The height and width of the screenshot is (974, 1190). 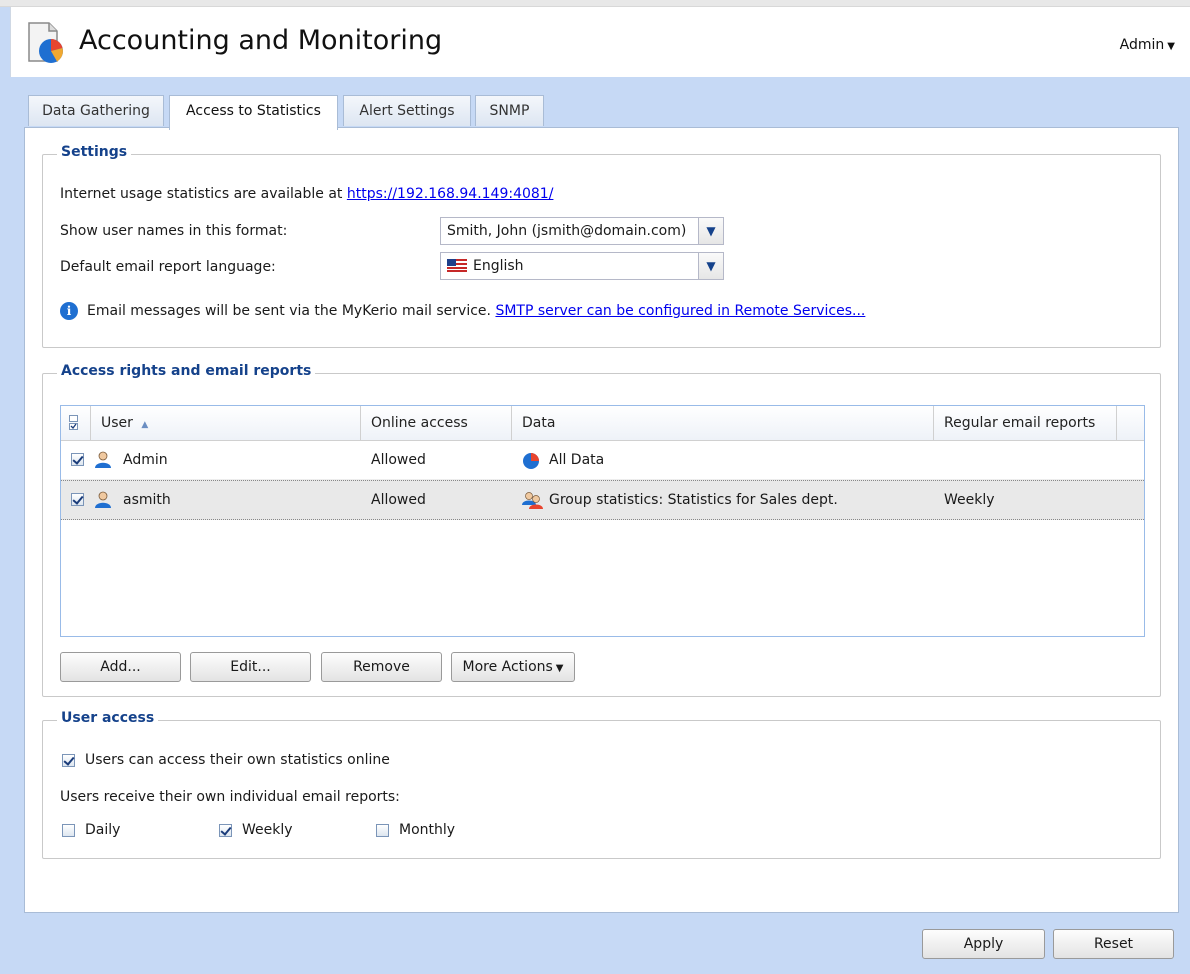 I want to click on reset-button: Reset, so click(x=1113, y=944).